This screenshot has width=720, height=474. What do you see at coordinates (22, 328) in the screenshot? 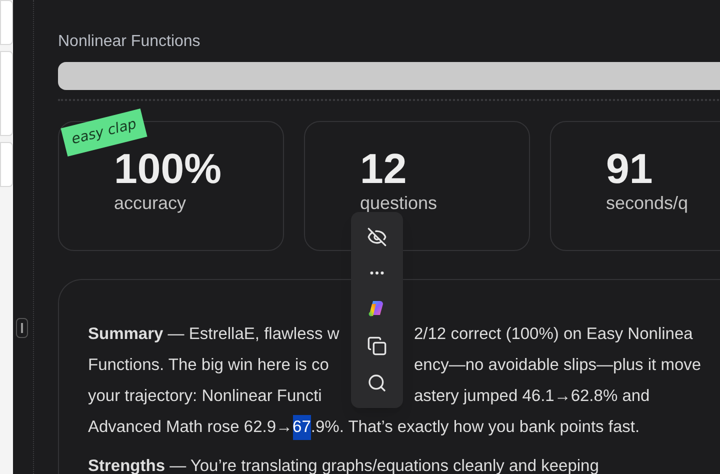
I see `resize-handle` at bounding box center [22, 328].